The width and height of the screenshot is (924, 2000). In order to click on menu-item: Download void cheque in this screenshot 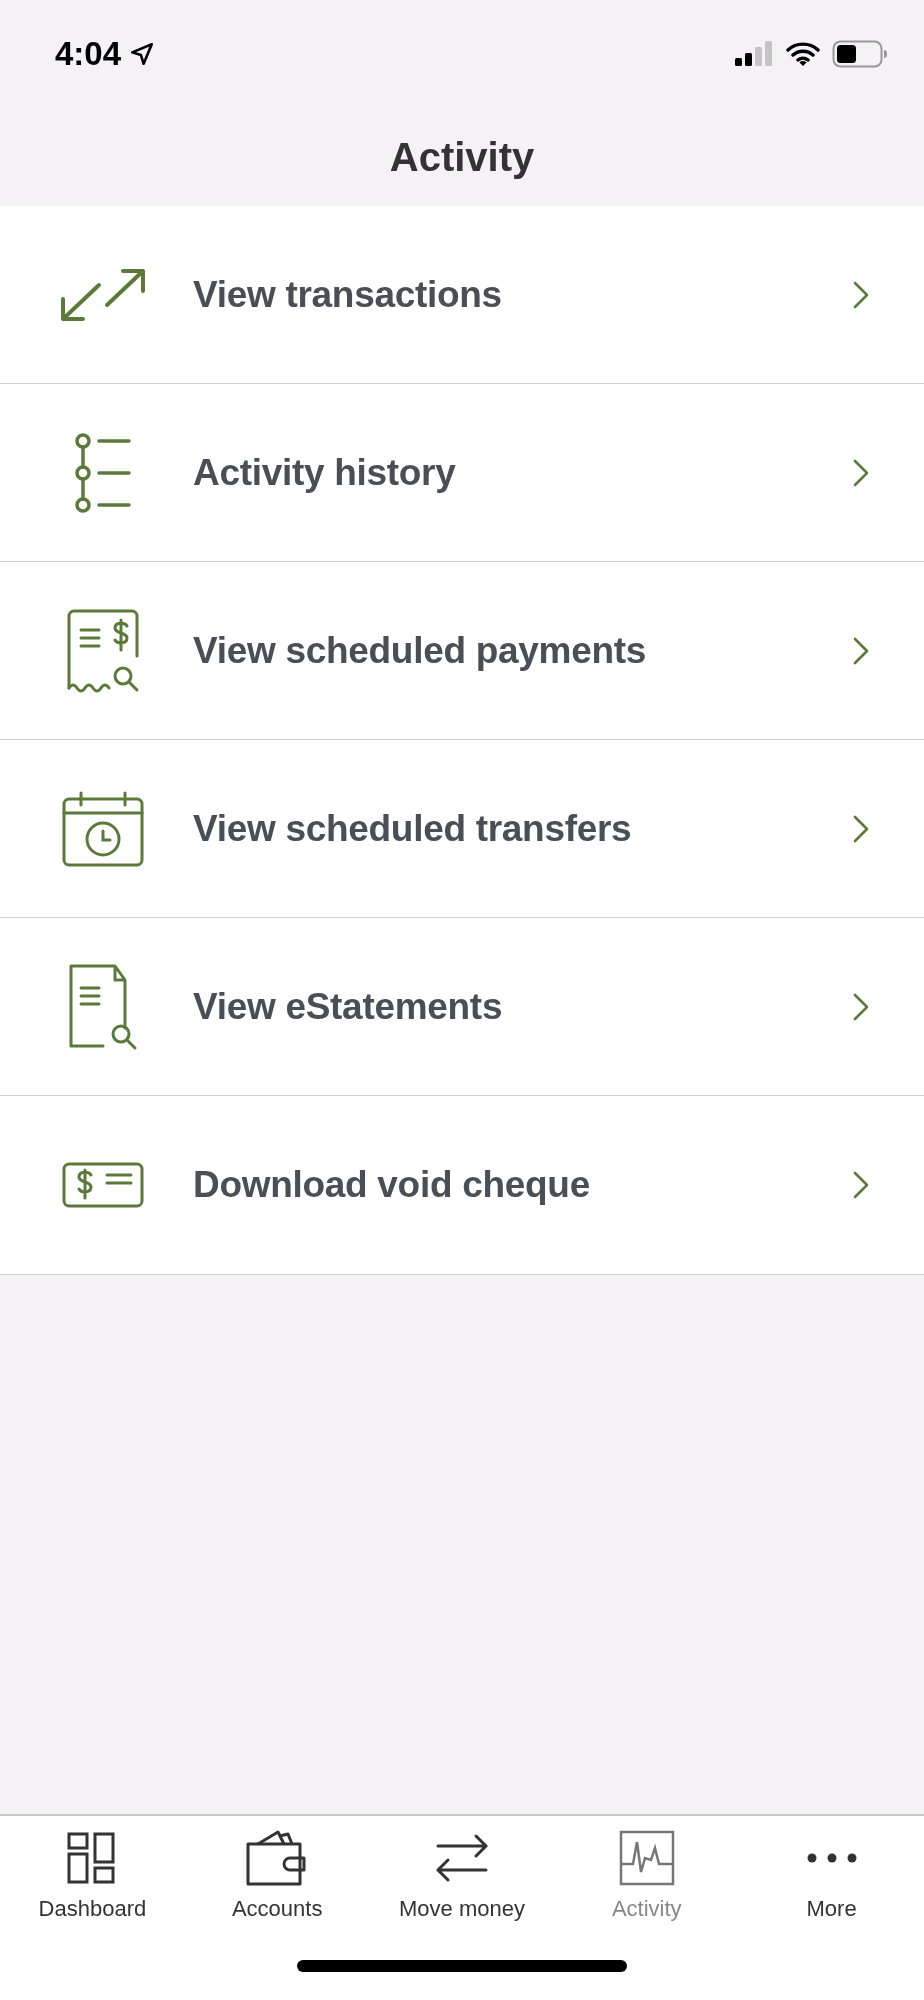, I will do `click(462, 1185)`.